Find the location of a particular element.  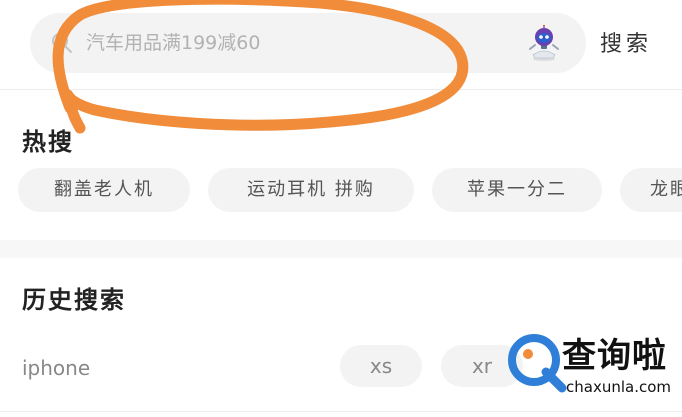

watermark: 查询啦 chaxunla.com is located at coordinates (590, 372).